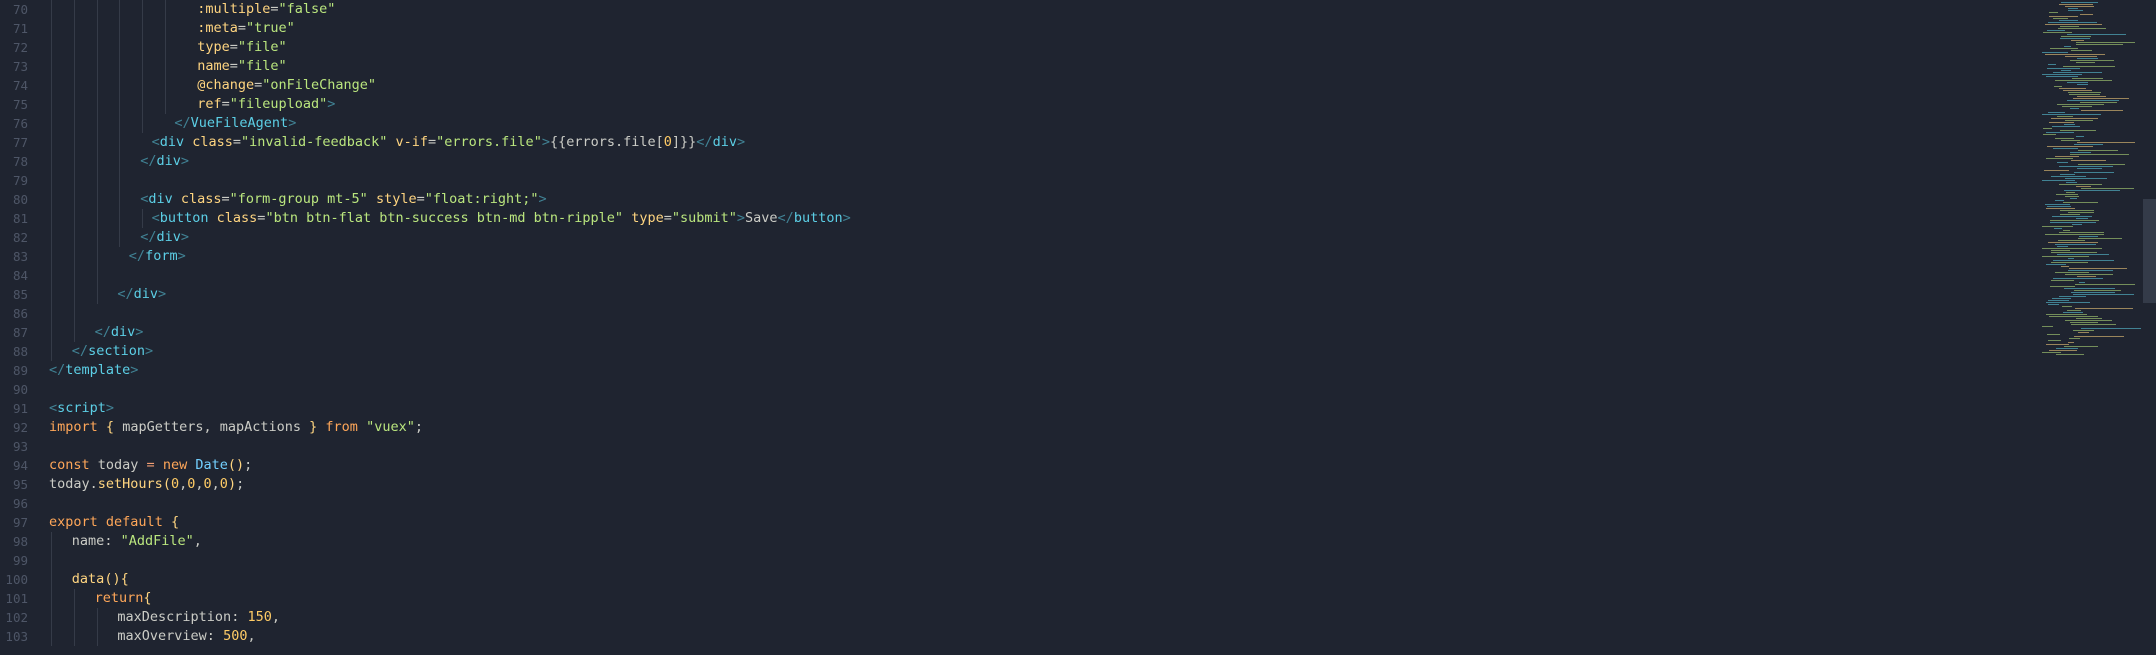 This screenshot has width=2156, height=655. I want to click on code-text: name: "AddFile",, so click(137, 541).